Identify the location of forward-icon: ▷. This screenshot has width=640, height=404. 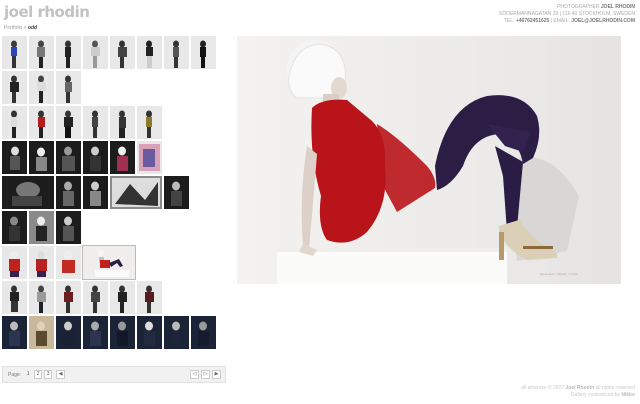
(205, 374).